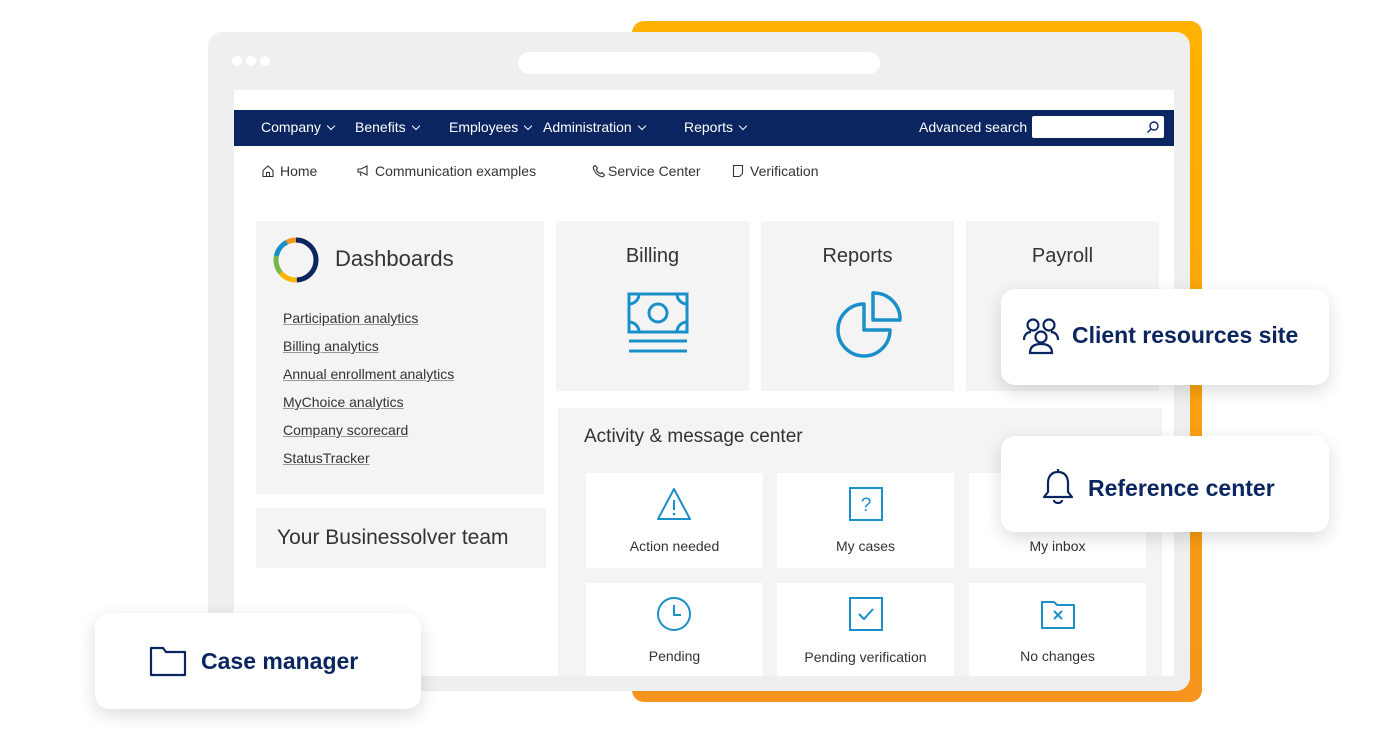 The width and height of the screenshot is (1398, 745). I want to click on quick-link-home: Home, so click(289, 171).